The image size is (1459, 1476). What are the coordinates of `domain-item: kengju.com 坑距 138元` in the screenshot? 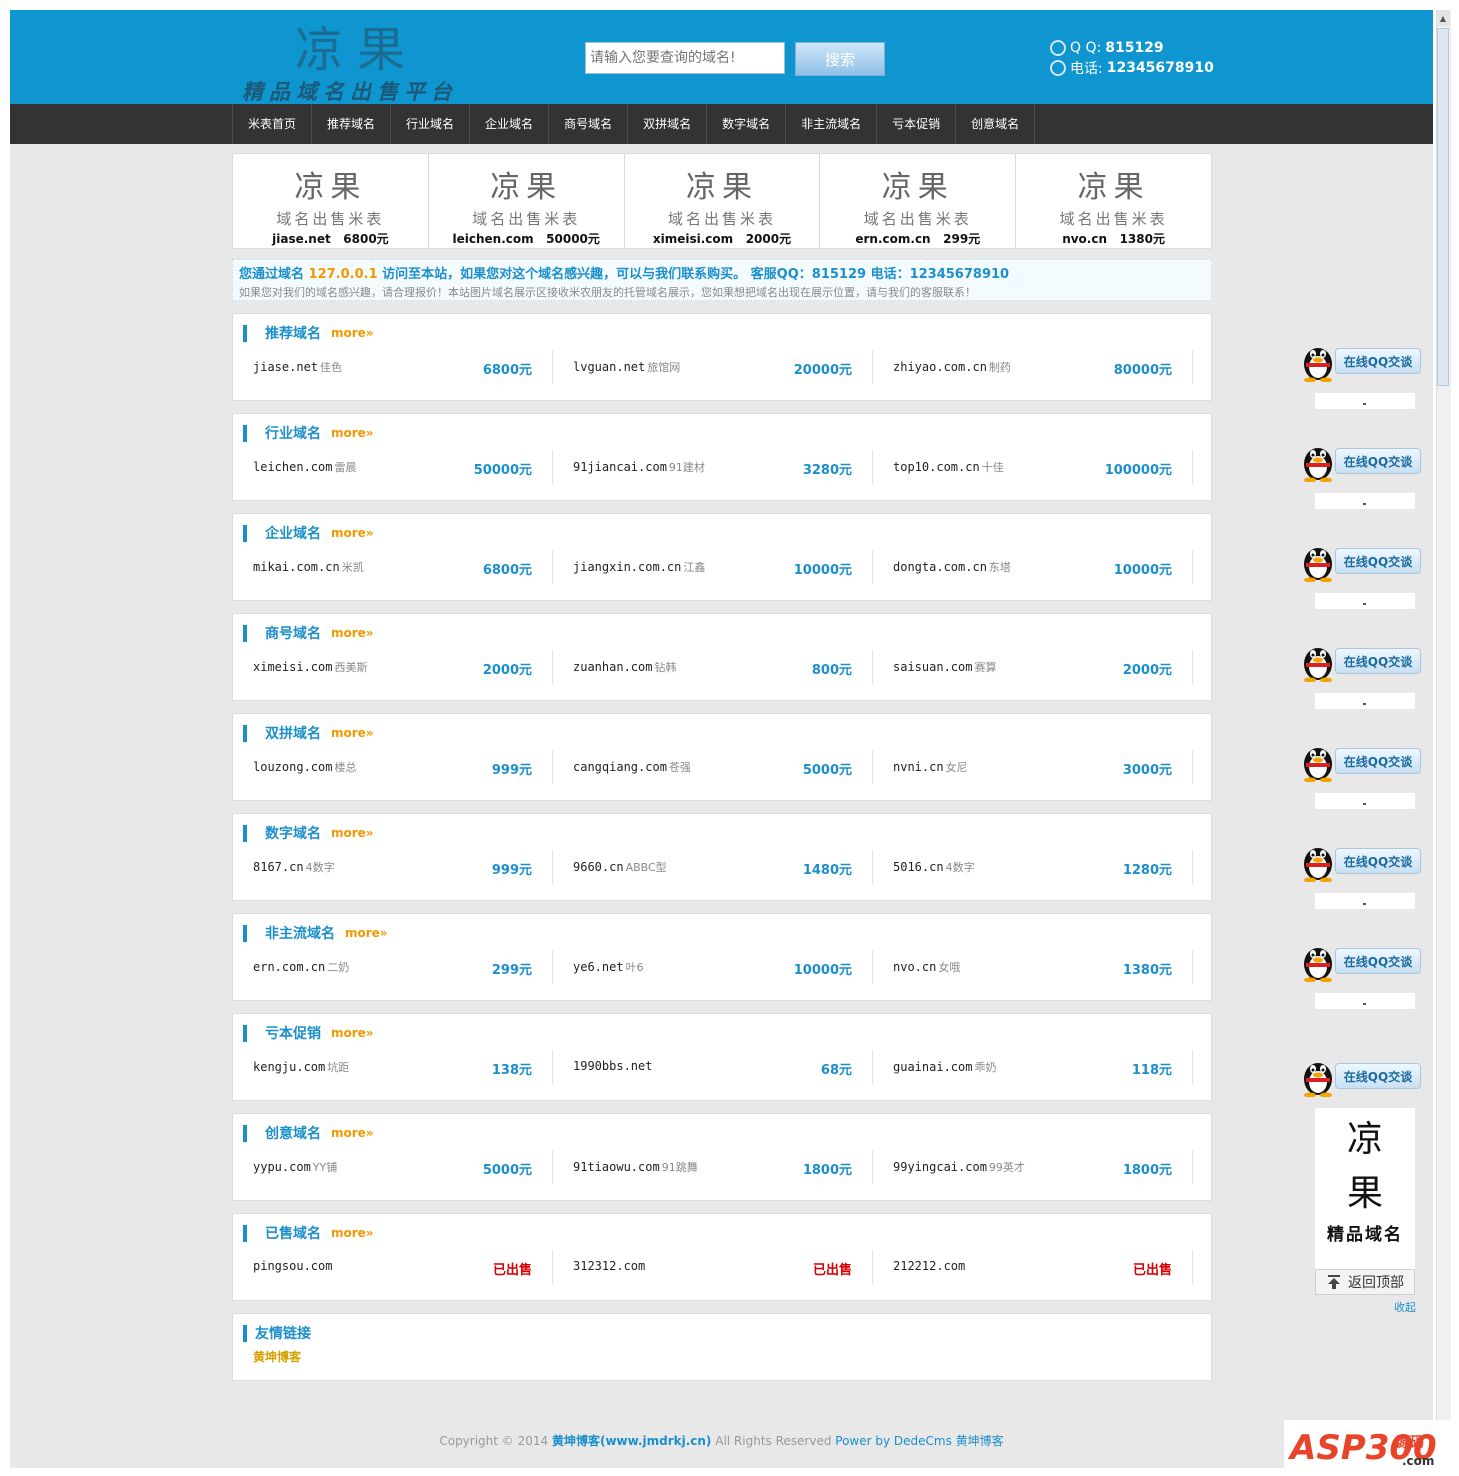 It's located at (393, 1067).